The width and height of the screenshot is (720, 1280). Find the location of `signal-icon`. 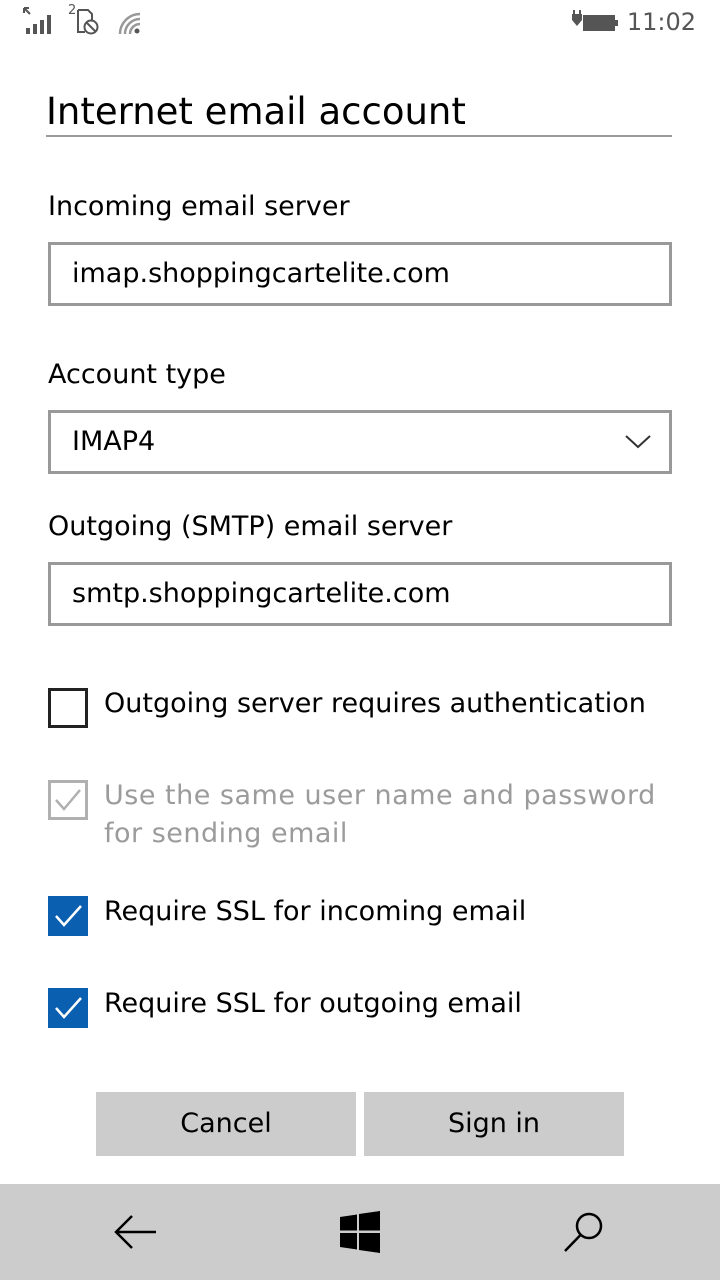

signal-icon is located at coordinates (37, 20).